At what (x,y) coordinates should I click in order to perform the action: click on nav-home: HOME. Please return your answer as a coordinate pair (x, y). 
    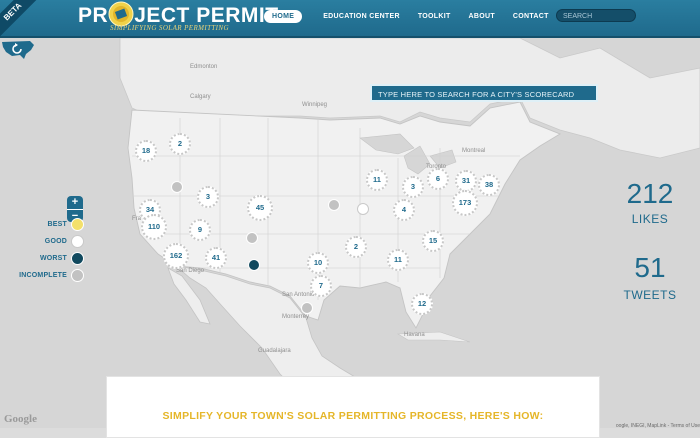
    Looking at the image, I should click on (283, 16).